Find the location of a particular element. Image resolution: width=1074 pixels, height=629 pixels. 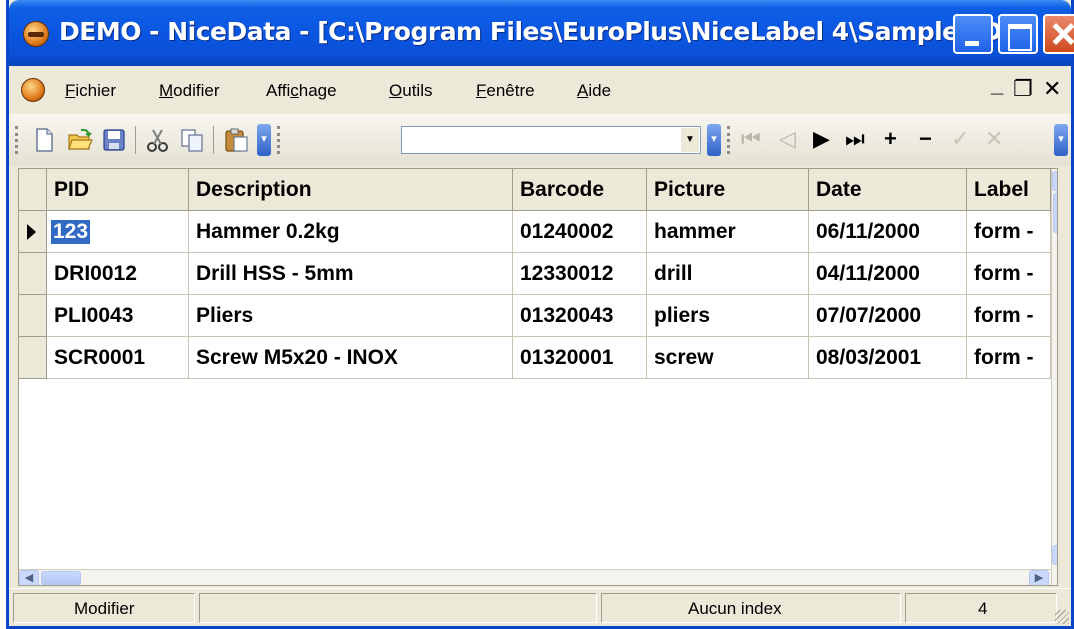

status-count-panel: 4 is located at coordinates (981, 608).